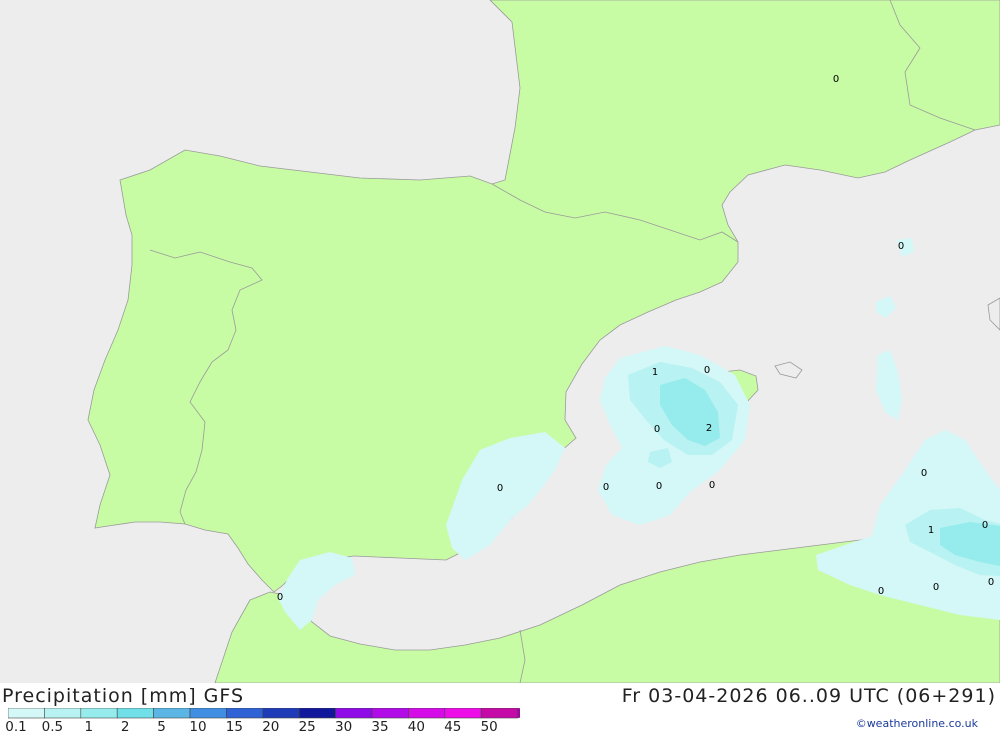 This screenshot has height=735, width=1000. What do you see at coordinates (917, 723) in the screenshot?
I see `credit-link: ©weatheronline.co.uk` at bounding box center [917, 723].